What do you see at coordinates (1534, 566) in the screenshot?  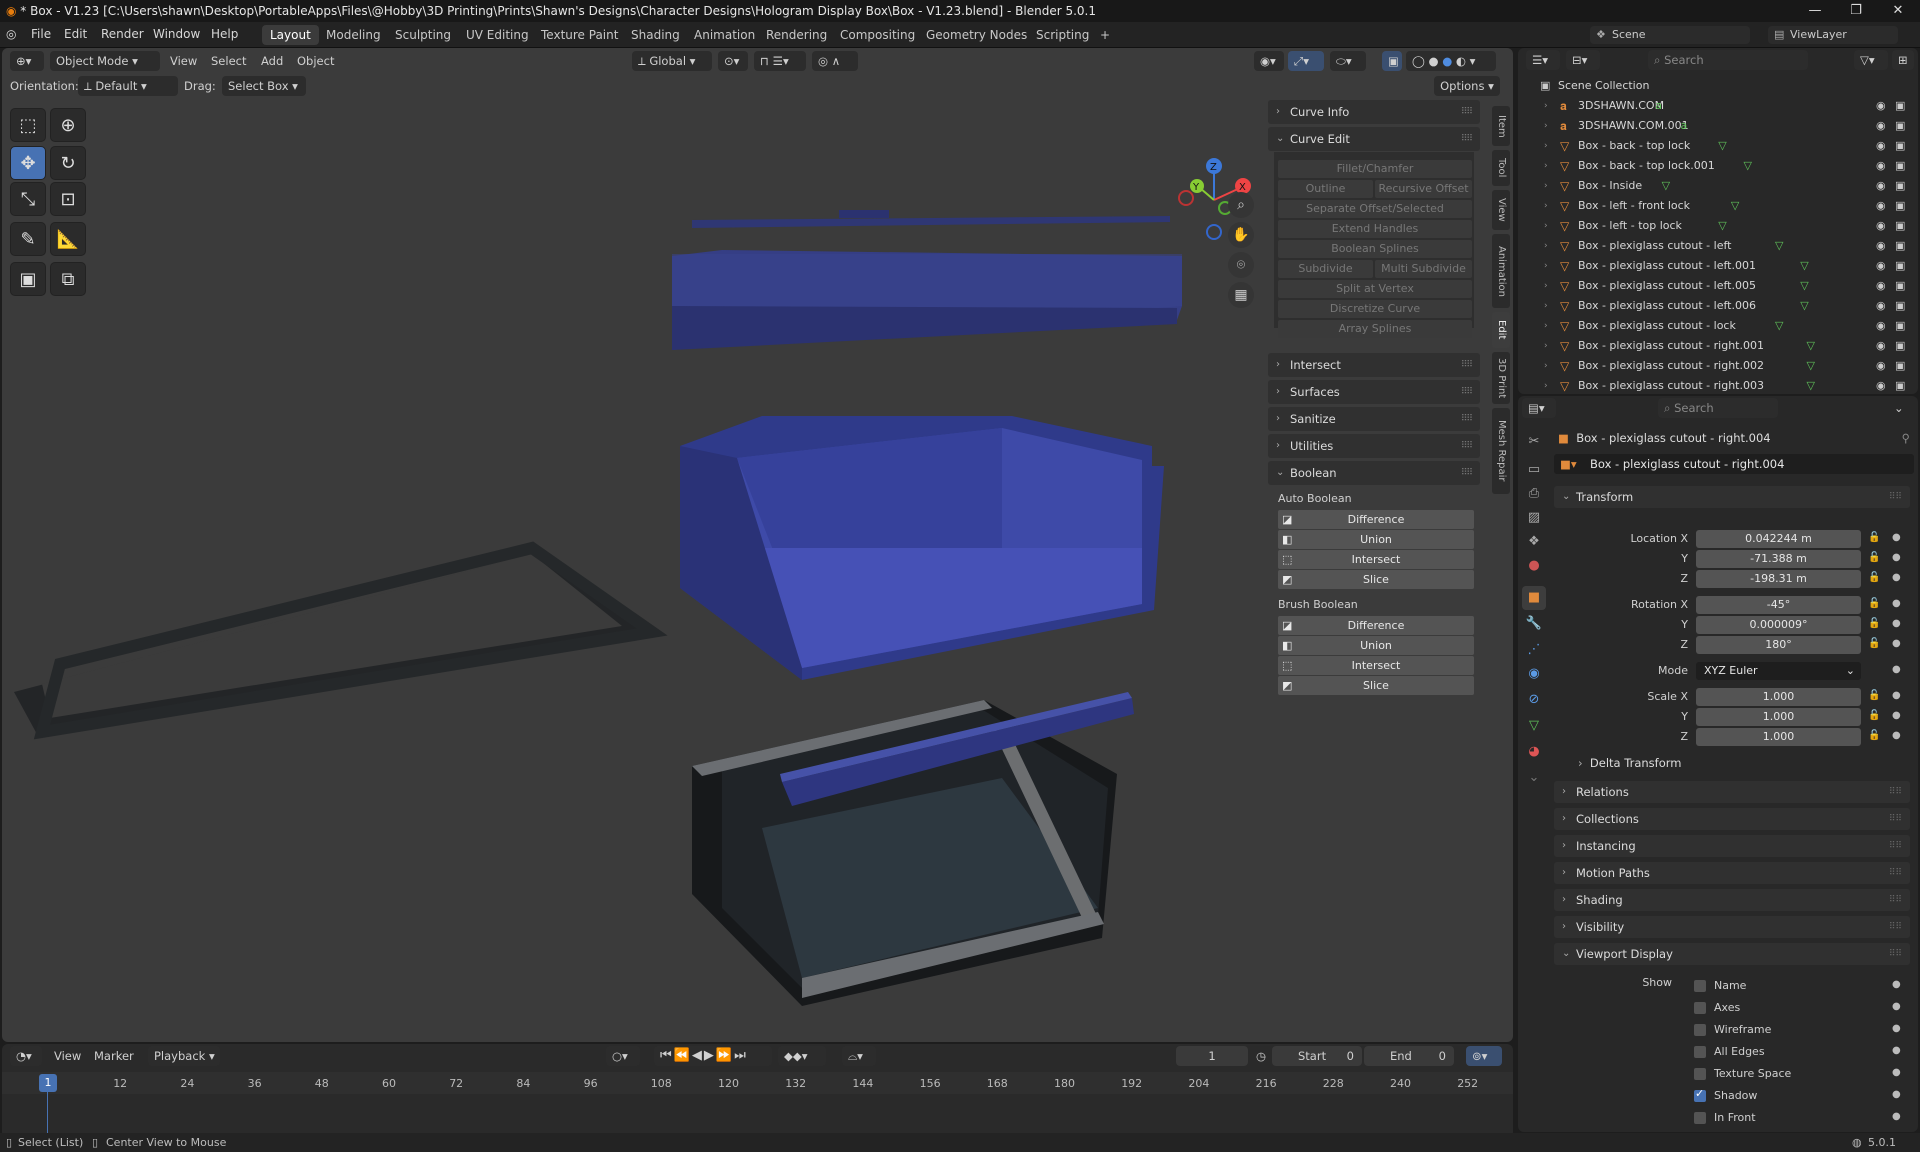 I see `world-tab-icon: ●` at bounding box center [1534, 566].